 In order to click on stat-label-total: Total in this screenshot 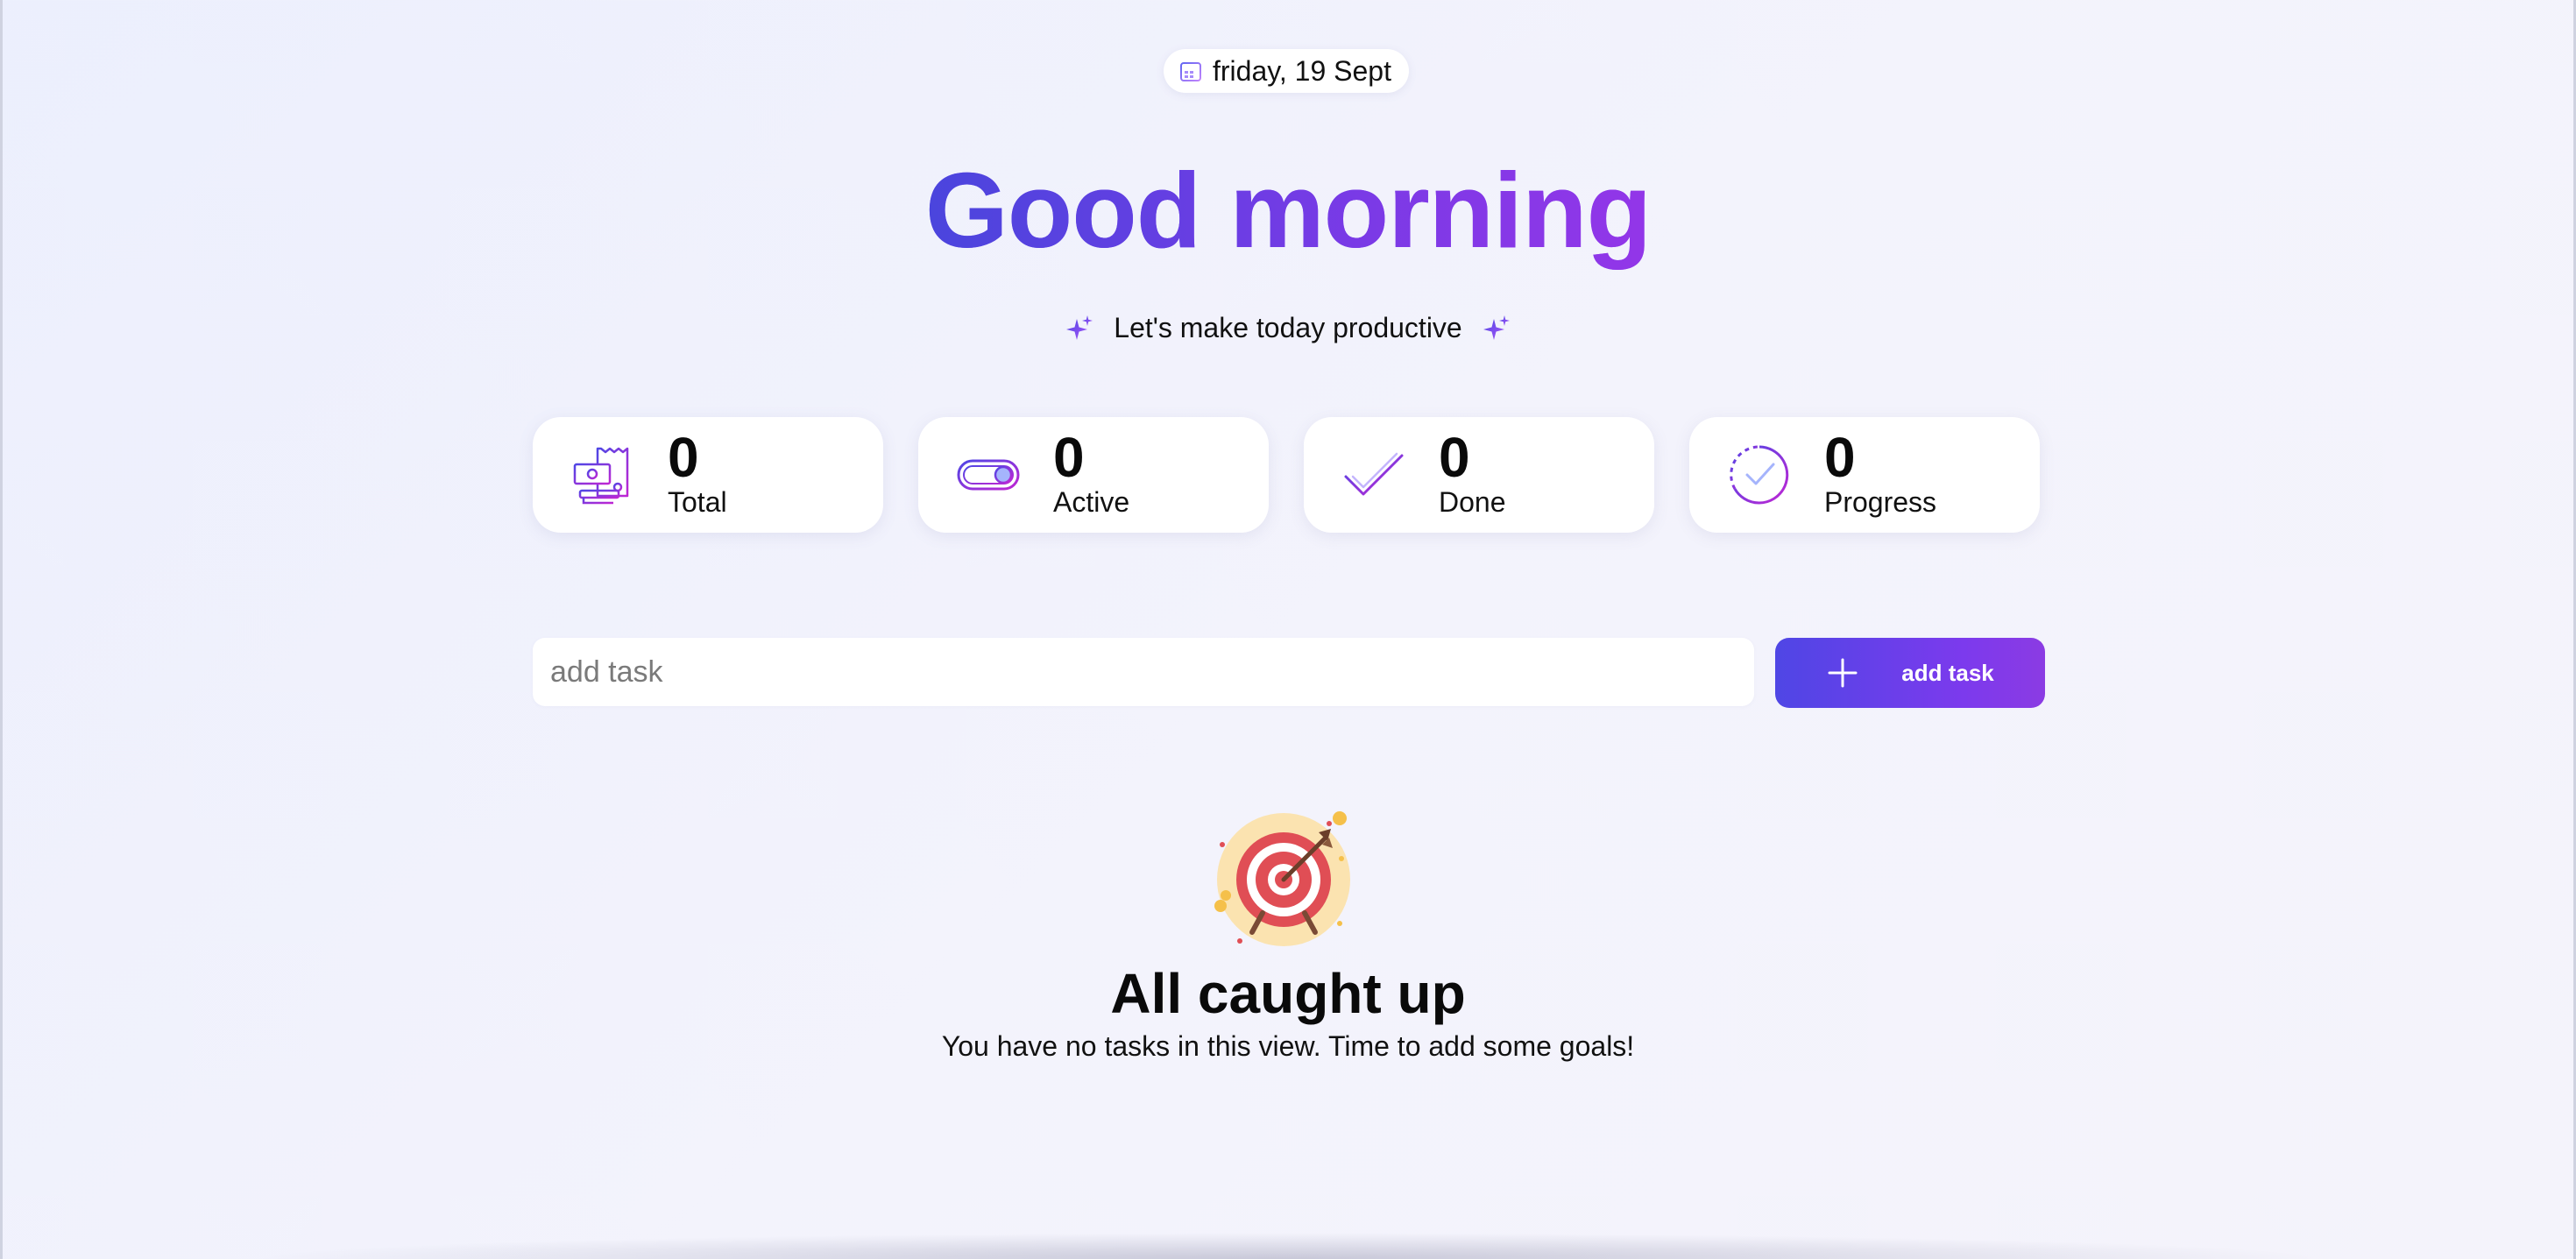, I will do `click(697, 502)`.